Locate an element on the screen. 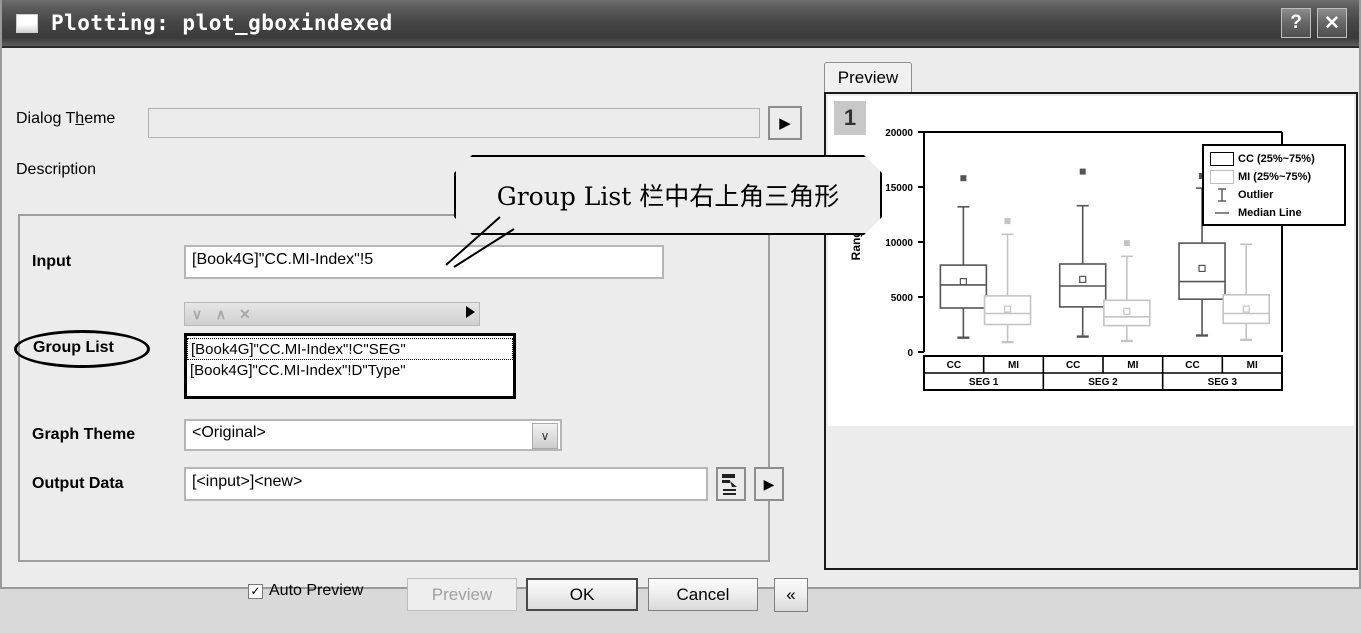 The width and height of the screenshot is (1361, 633). help-button: ? is located at coordinates (1296, 23).